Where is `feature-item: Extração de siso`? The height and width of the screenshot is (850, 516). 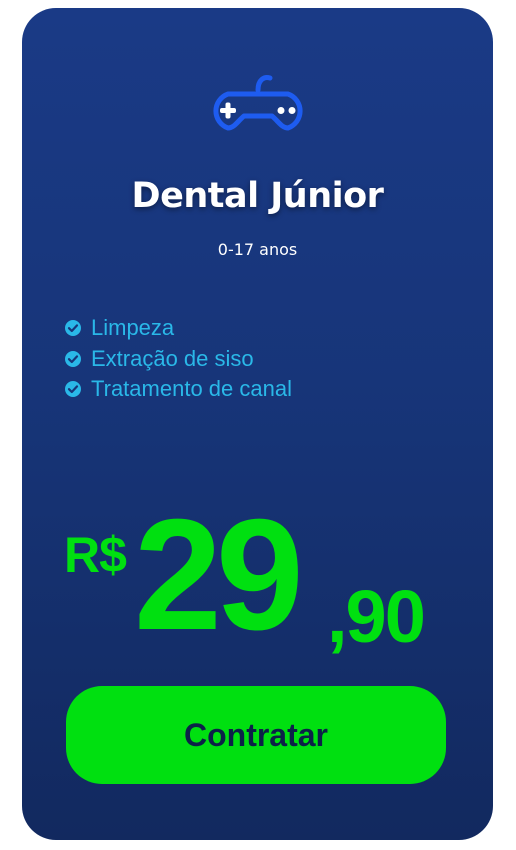 feature-item: Extração de siso is located at coordinates (178, 359).